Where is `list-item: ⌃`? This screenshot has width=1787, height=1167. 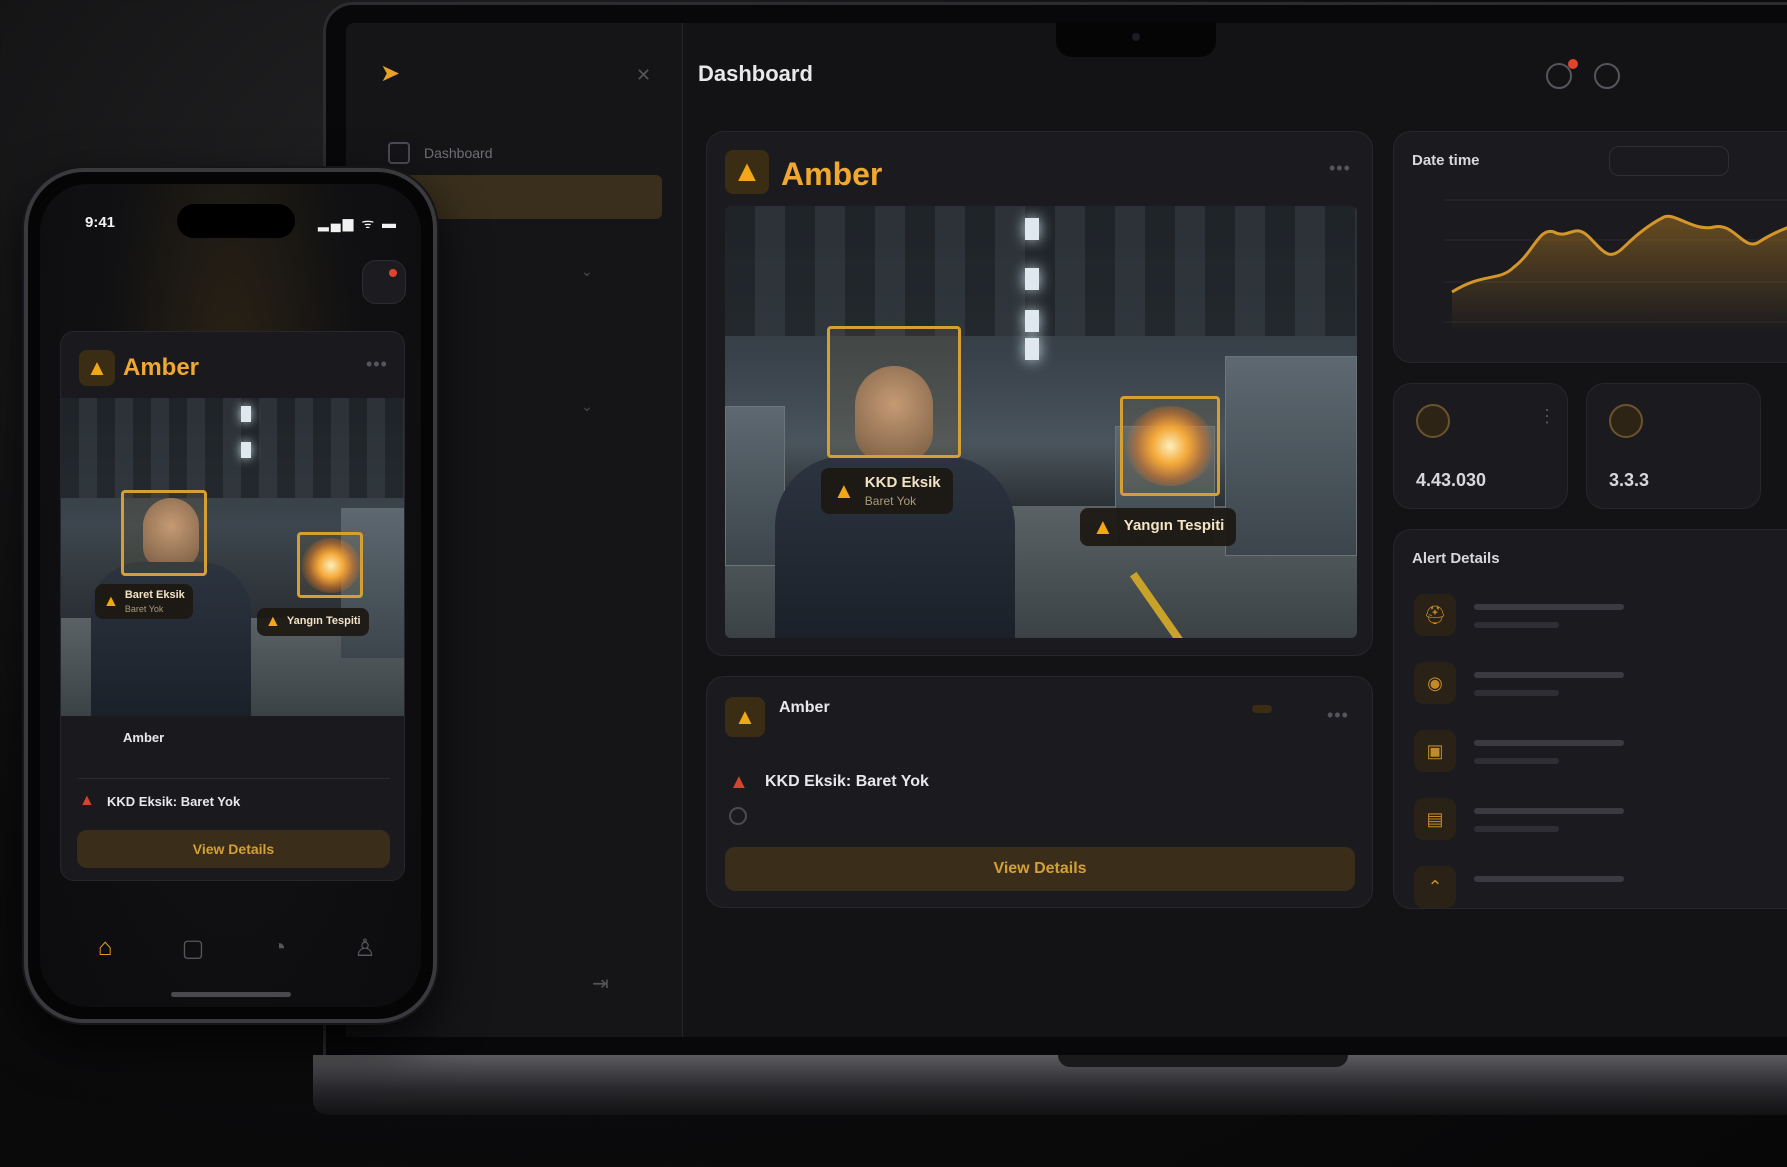
list-item: ⌃ is located at coordinates (1594, 890).